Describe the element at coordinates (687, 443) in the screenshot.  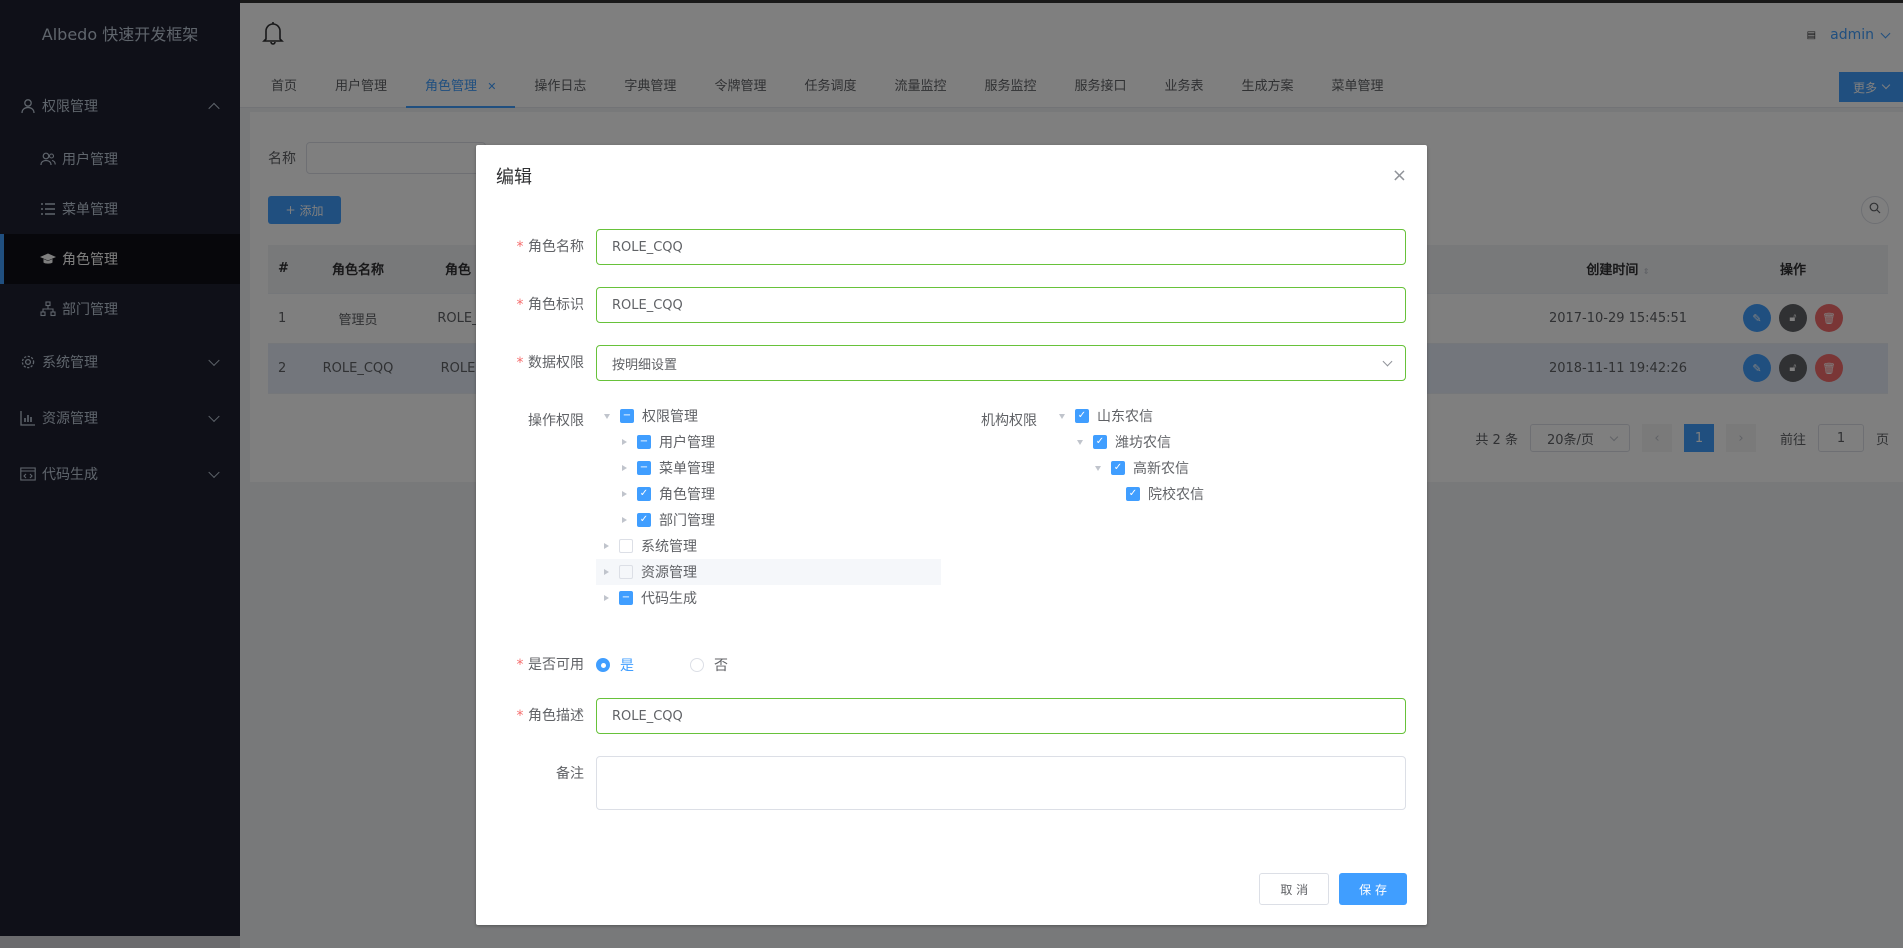
I see `tree-node-label: 用户管理` at that location.